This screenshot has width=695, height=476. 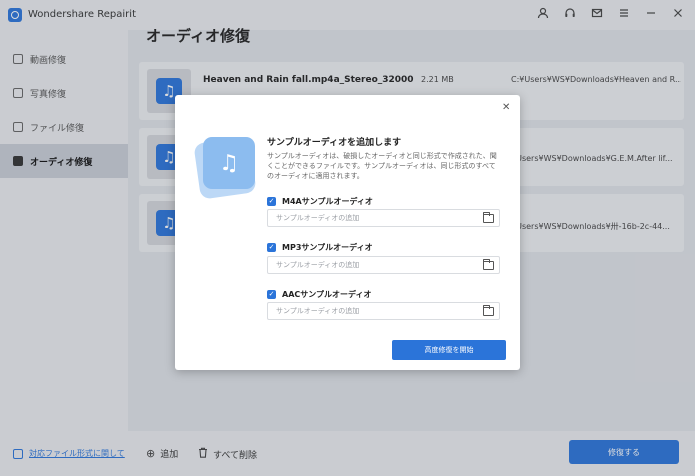 I want to click on start-advanced-repair-button: 高度修復を開始, so click(x=449, y=350).